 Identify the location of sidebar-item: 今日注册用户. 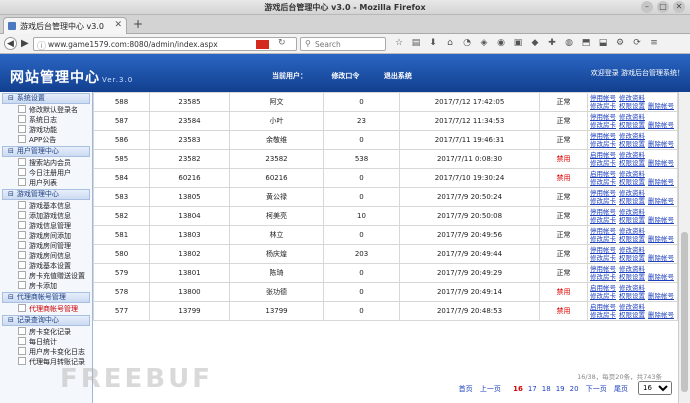
(46, 173).